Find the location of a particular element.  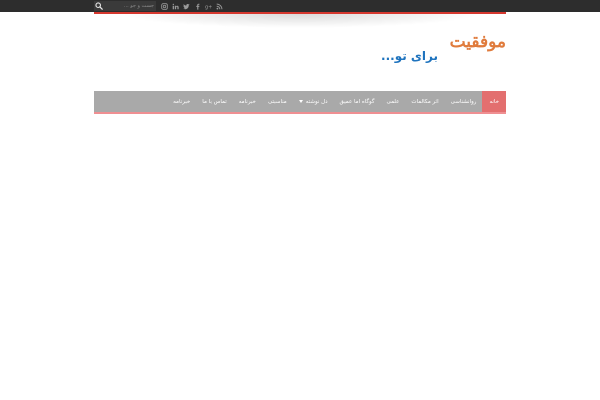

svg-text: g+ is located at coordinates (208, 6).